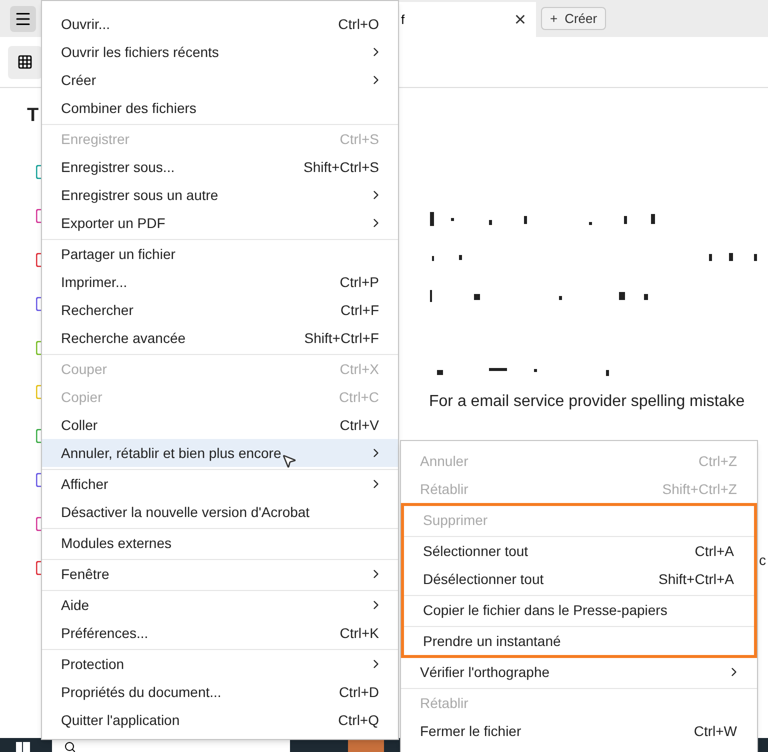 Image resolution: width=768 pixels, height=752 pixels. What do you see at coordinates (120, 720) in the screenshot?
I see `menu-item-label: Quitter l'application` at bounding box center [120, 720].